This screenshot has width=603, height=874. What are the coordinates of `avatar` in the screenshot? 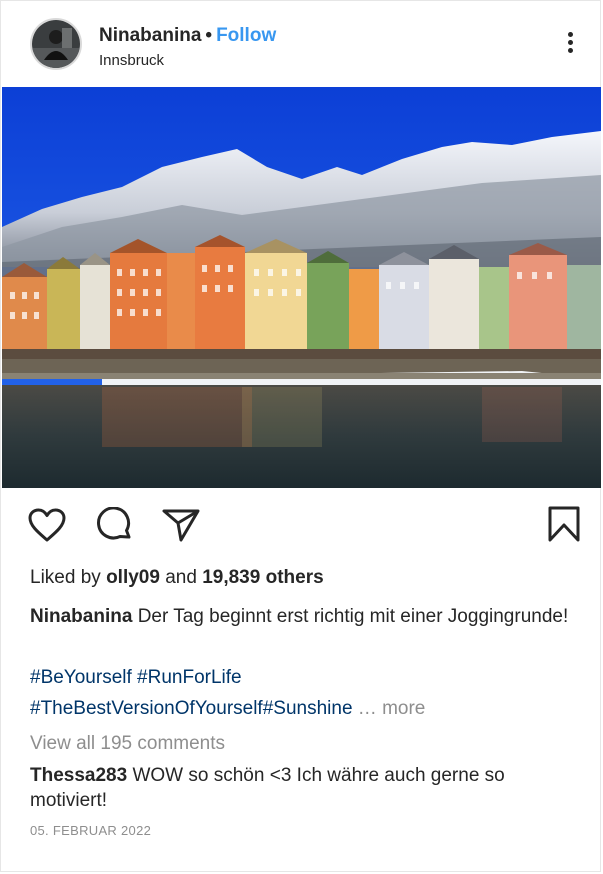 It's located at (56, 44).